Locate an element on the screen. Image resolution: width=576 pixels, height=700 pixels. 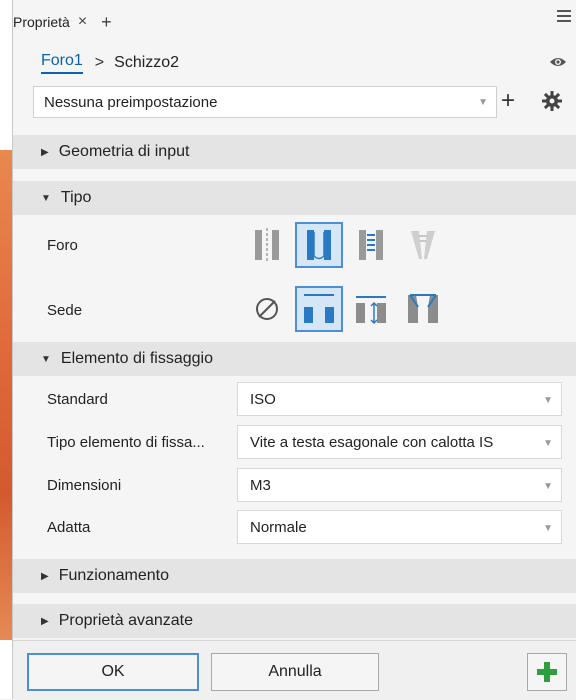
tapped-hole-button is located at coordinates (371, 245).